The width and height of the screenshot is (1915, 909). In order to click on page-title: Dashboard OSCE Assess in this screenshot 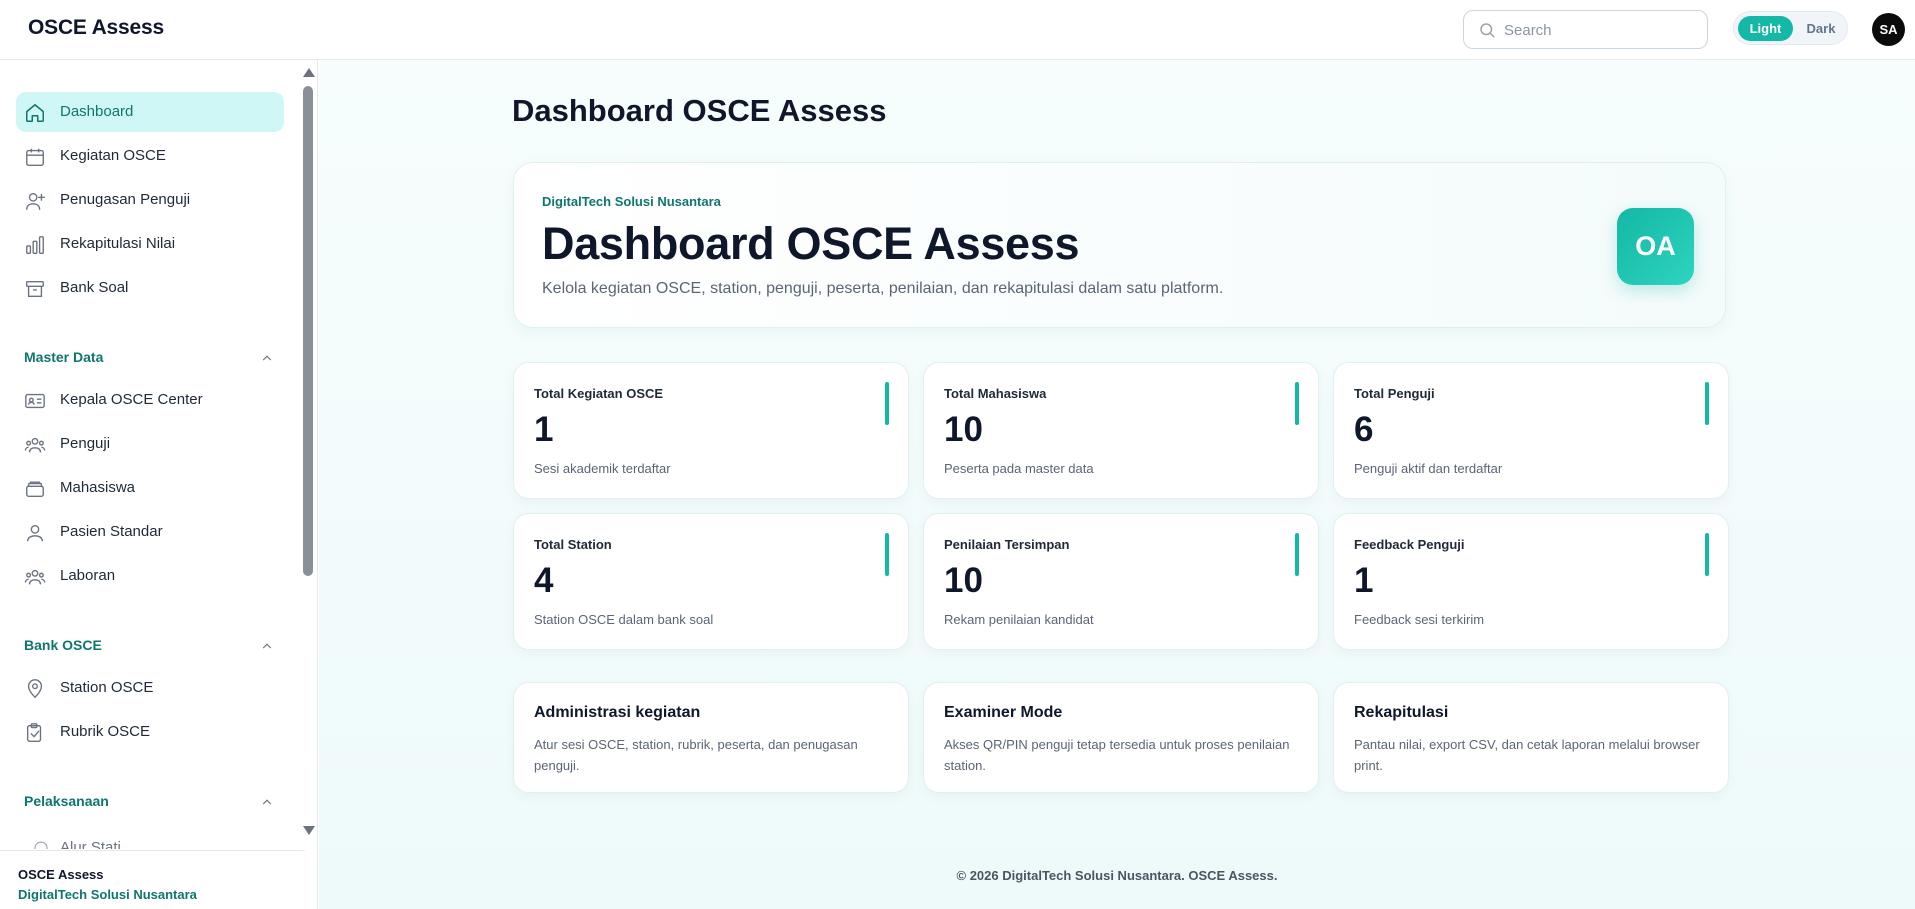, I will do `click(699, 110)`.